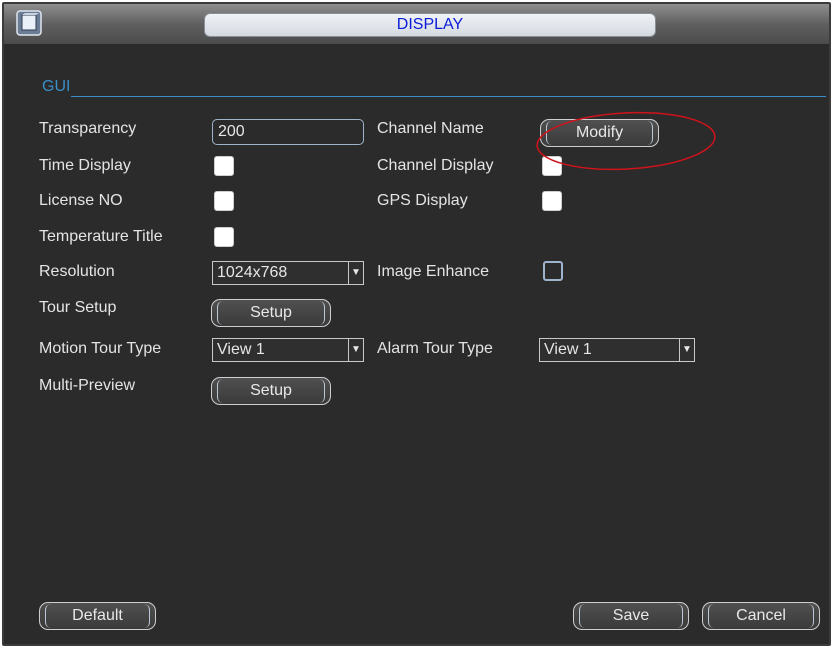 The width and height of the screenshot is (834, 649). I want to click on tour-setup-label: Tour Setup, so click(78, 307).